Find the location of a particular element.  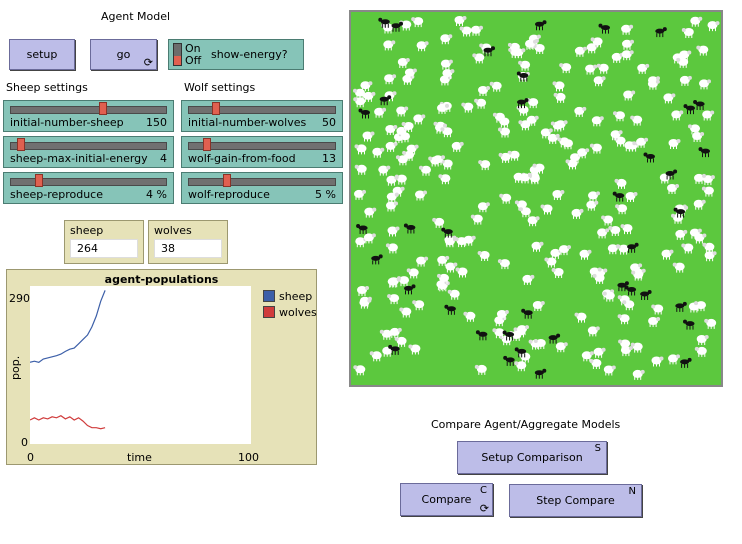

slider-value: 50 is located at coordinates (329, 122).